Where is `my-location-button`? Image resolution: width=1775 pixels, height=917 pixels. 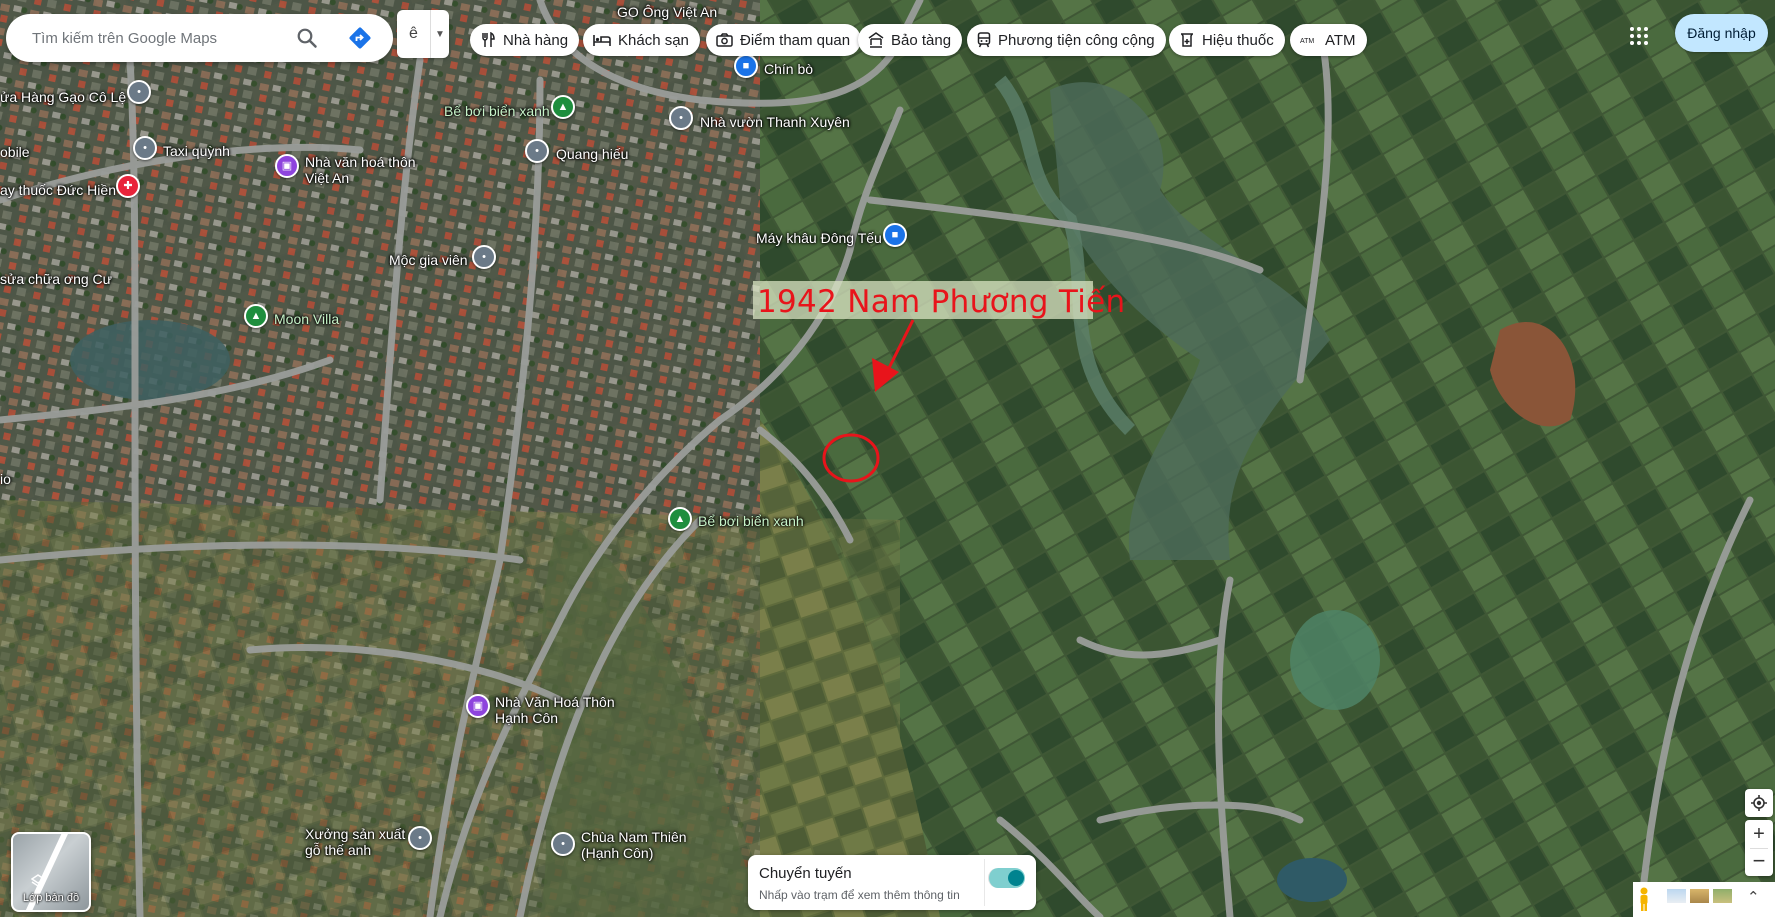 my-location-button is located at coordinates (1759, 803).